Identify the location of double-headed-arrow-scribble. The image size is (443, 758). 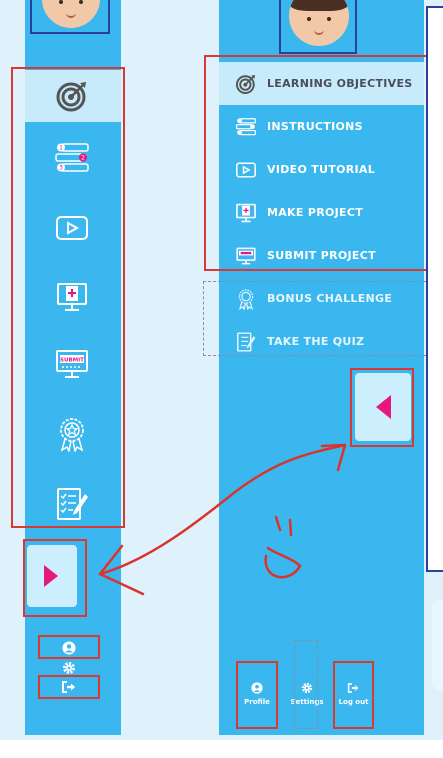
(222, 509).